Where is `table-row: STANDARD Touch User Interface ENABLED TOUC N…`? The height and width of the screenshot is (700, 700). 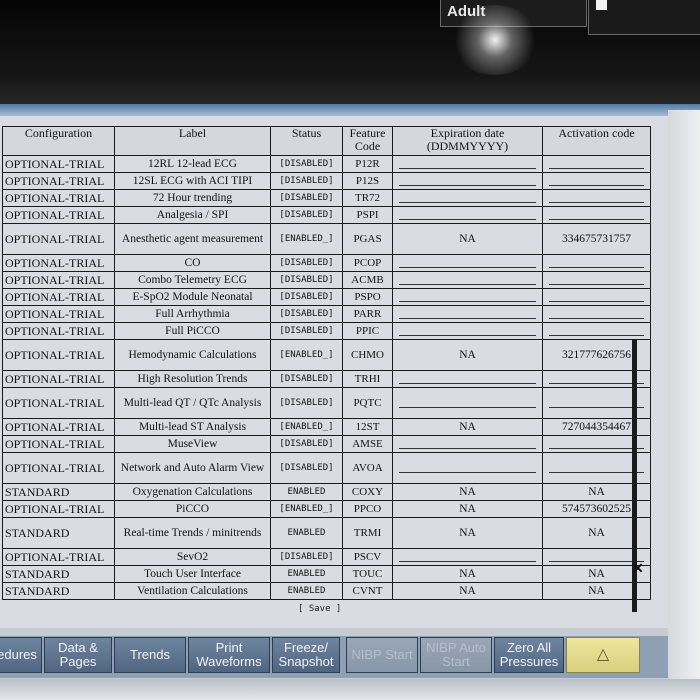 table-row: STANDARD Touch User Interface ENABLED TOUC N… is located at coordinates (326, 574).